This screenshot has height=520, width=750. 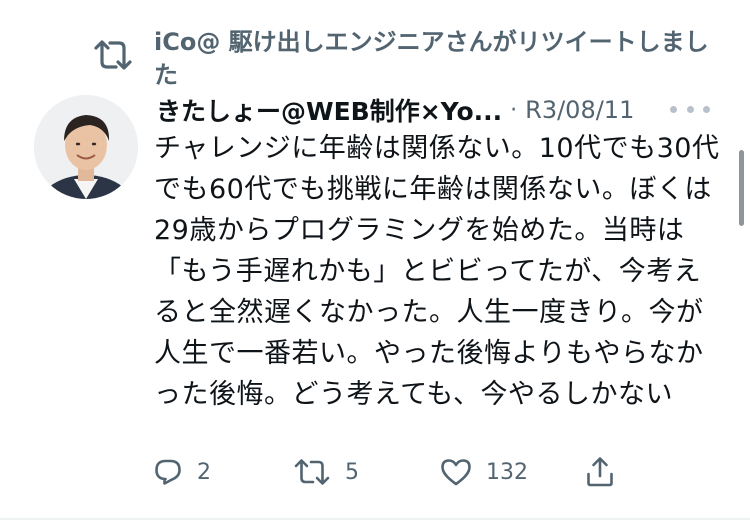 What do you see at coordinates (579, 110) in the screenshot?
I see `tweet-date: R3/08/11` at bounding box center [579, 110].